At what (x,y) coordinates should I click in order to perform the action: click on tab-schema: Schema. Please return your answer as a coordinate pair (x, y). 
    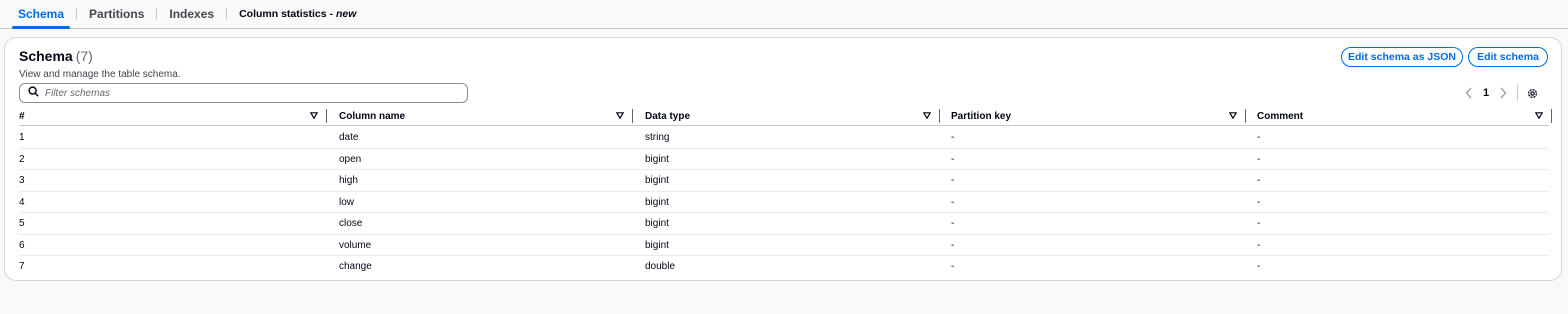
    Looking at the image, I should click on (41, 14).